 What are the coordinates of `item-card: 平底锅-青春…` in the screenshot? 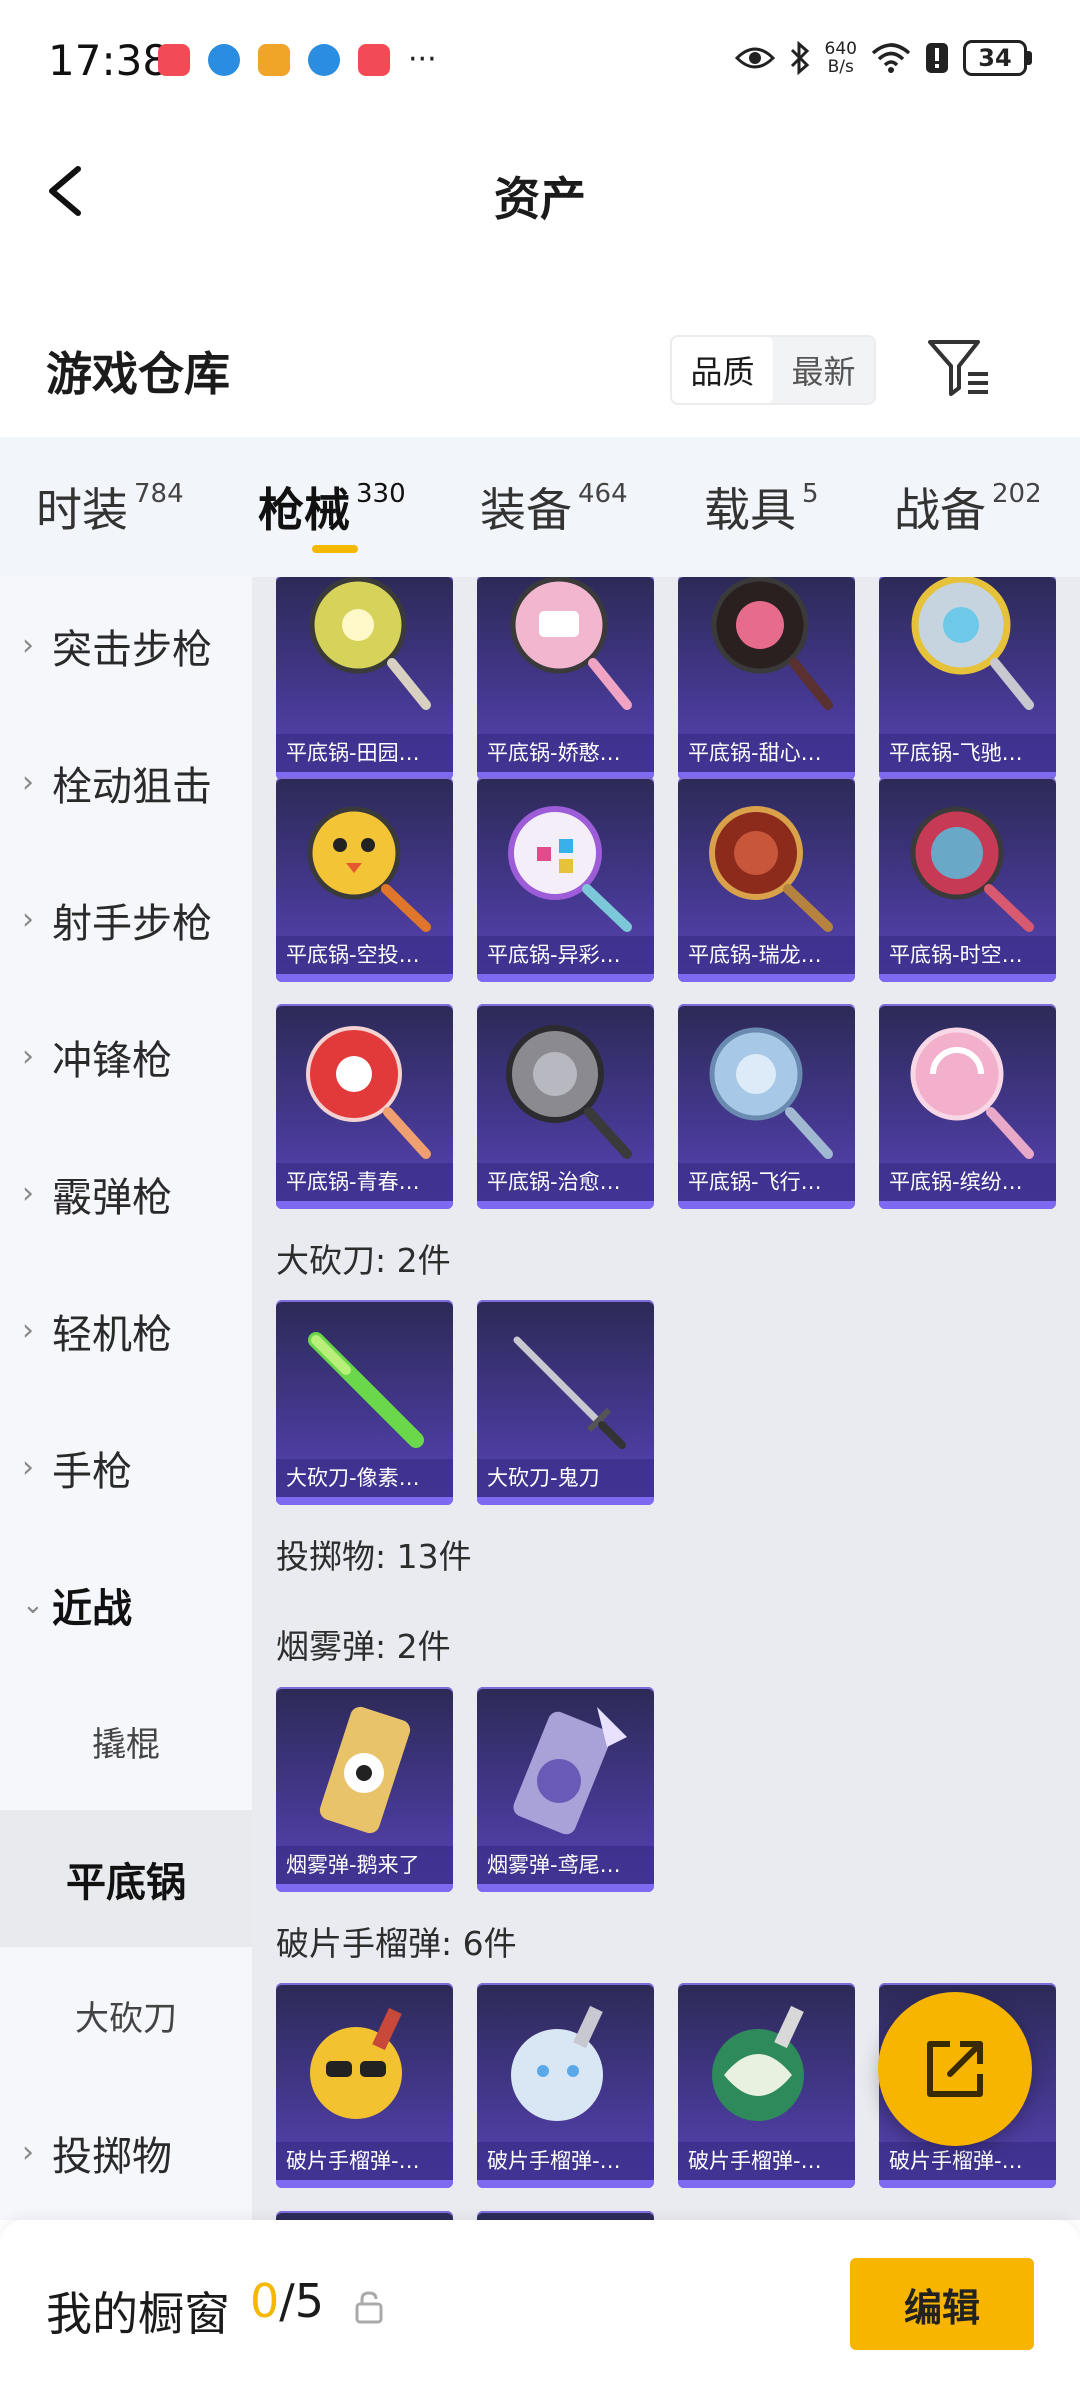 It's located at (364, 1106).